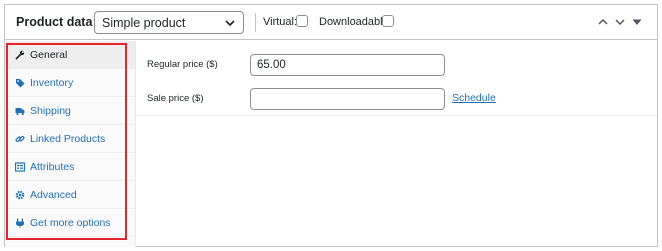 The image size is (662, 251). Describe the element at coordinates (144, 23) in the screenshot. I see `product-type-value: Simple product` at that location.